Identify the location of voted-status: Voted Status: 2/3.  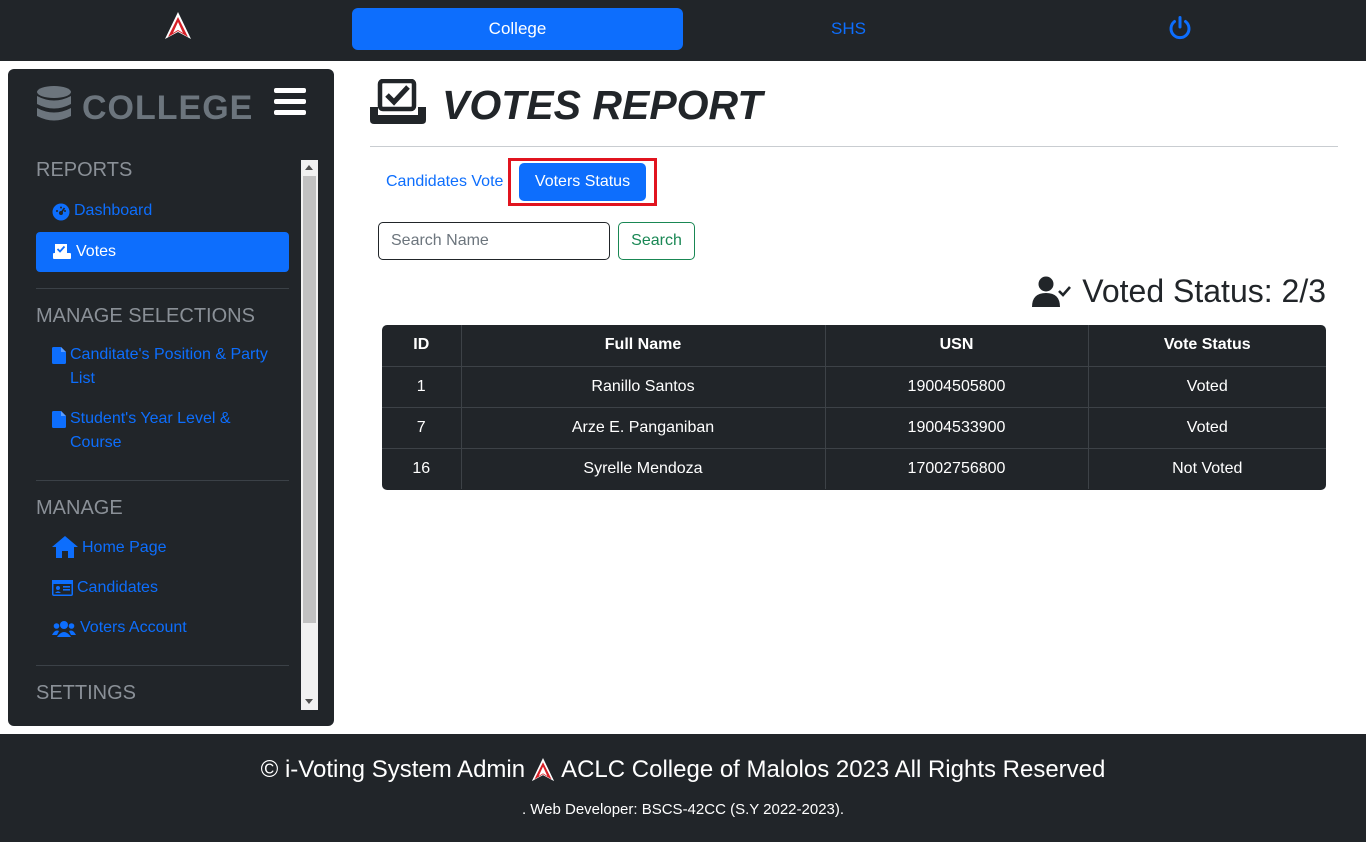
(1179, 291).